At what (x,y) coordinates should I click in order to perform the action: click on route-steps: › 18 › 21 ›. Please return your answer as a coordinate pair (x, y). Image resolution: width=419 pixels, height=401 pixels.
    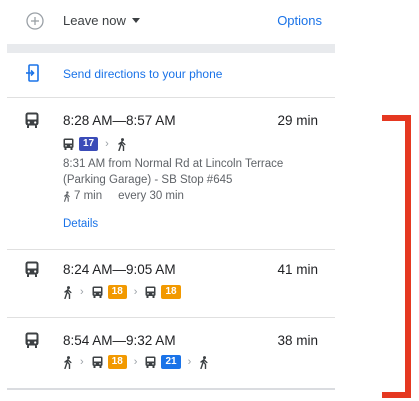
    Looking at the image, I should click on (136, 362).